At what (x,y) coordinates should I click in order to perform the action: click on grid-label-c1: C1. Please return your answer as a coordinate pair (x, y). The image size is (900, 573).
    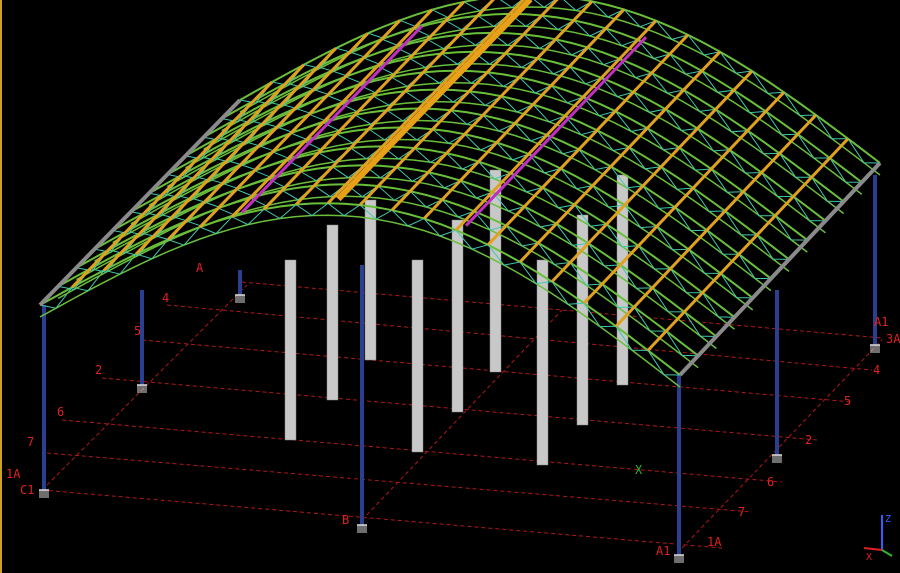
    Looking at the image, I should click on (27, 490).